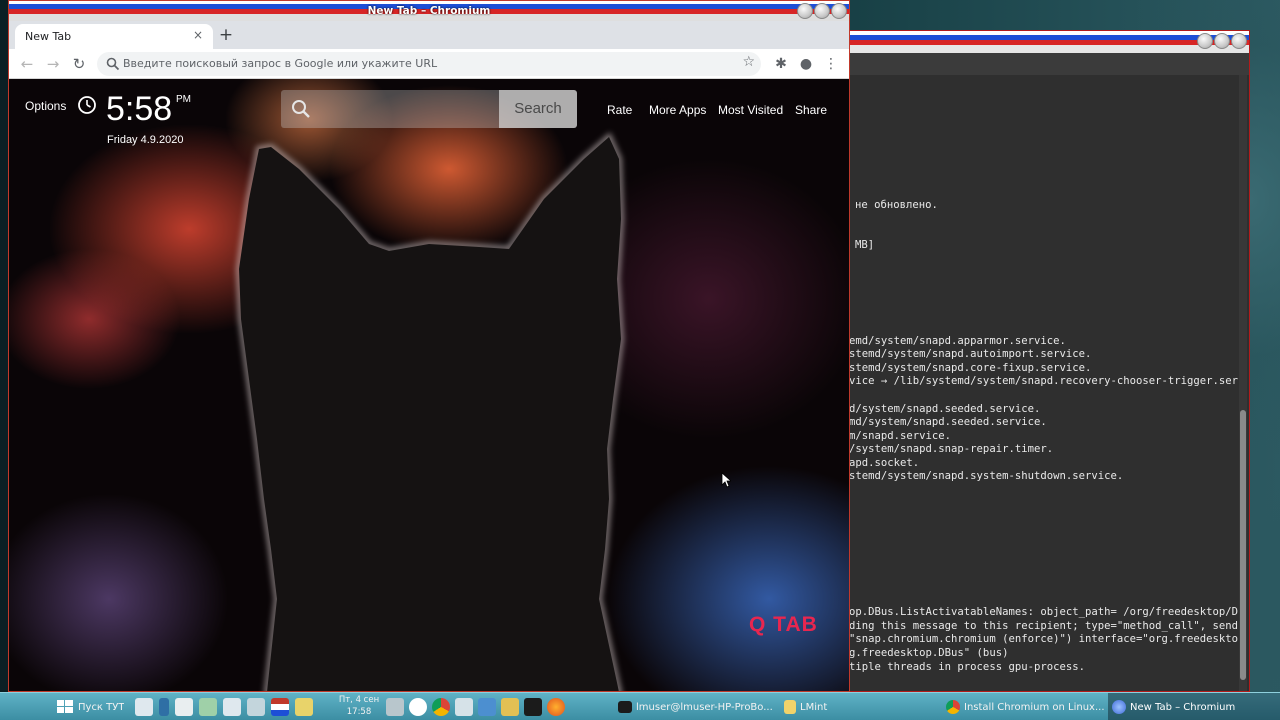  I want to click on terminal-line: apd.socket., so click(884, 463).